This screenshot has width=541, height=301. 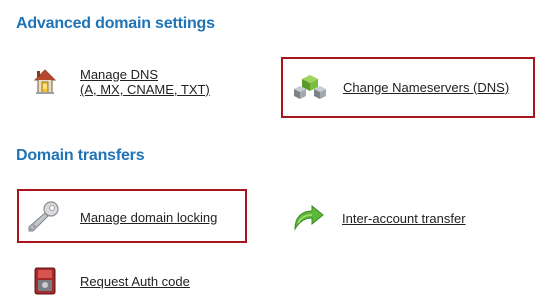 I want to click on domain-transfers-heading: Domain transfers, so click(x=80, y=155).